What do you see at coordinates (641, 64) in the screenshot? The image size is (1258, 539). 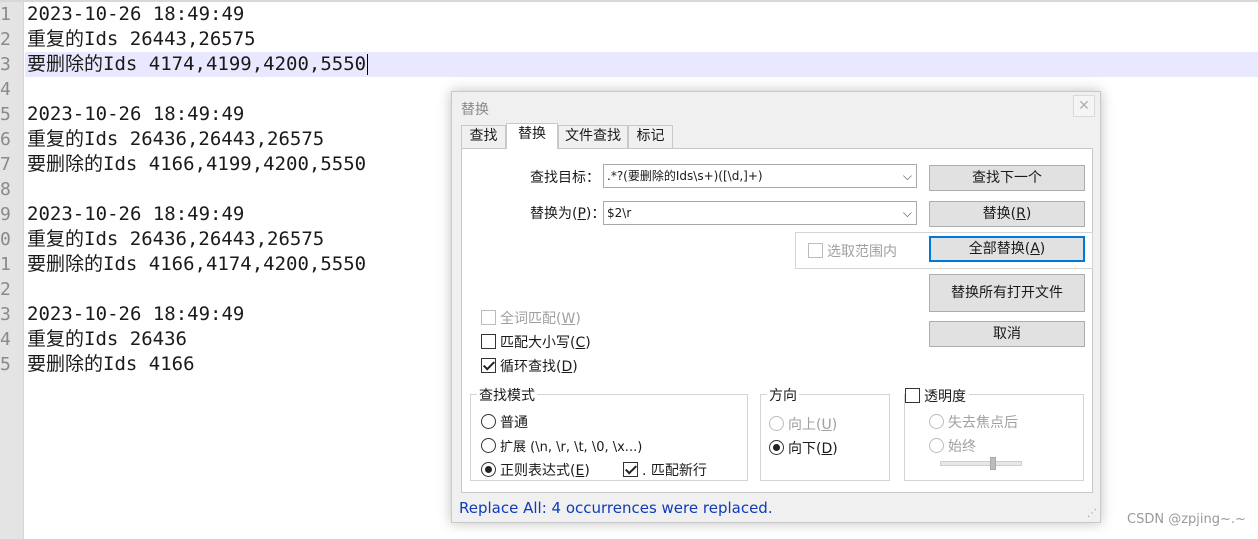 I see `editor-line-current: 要删除的Ids 4174,4199,4200,5550` at bounding box center [641, 64].